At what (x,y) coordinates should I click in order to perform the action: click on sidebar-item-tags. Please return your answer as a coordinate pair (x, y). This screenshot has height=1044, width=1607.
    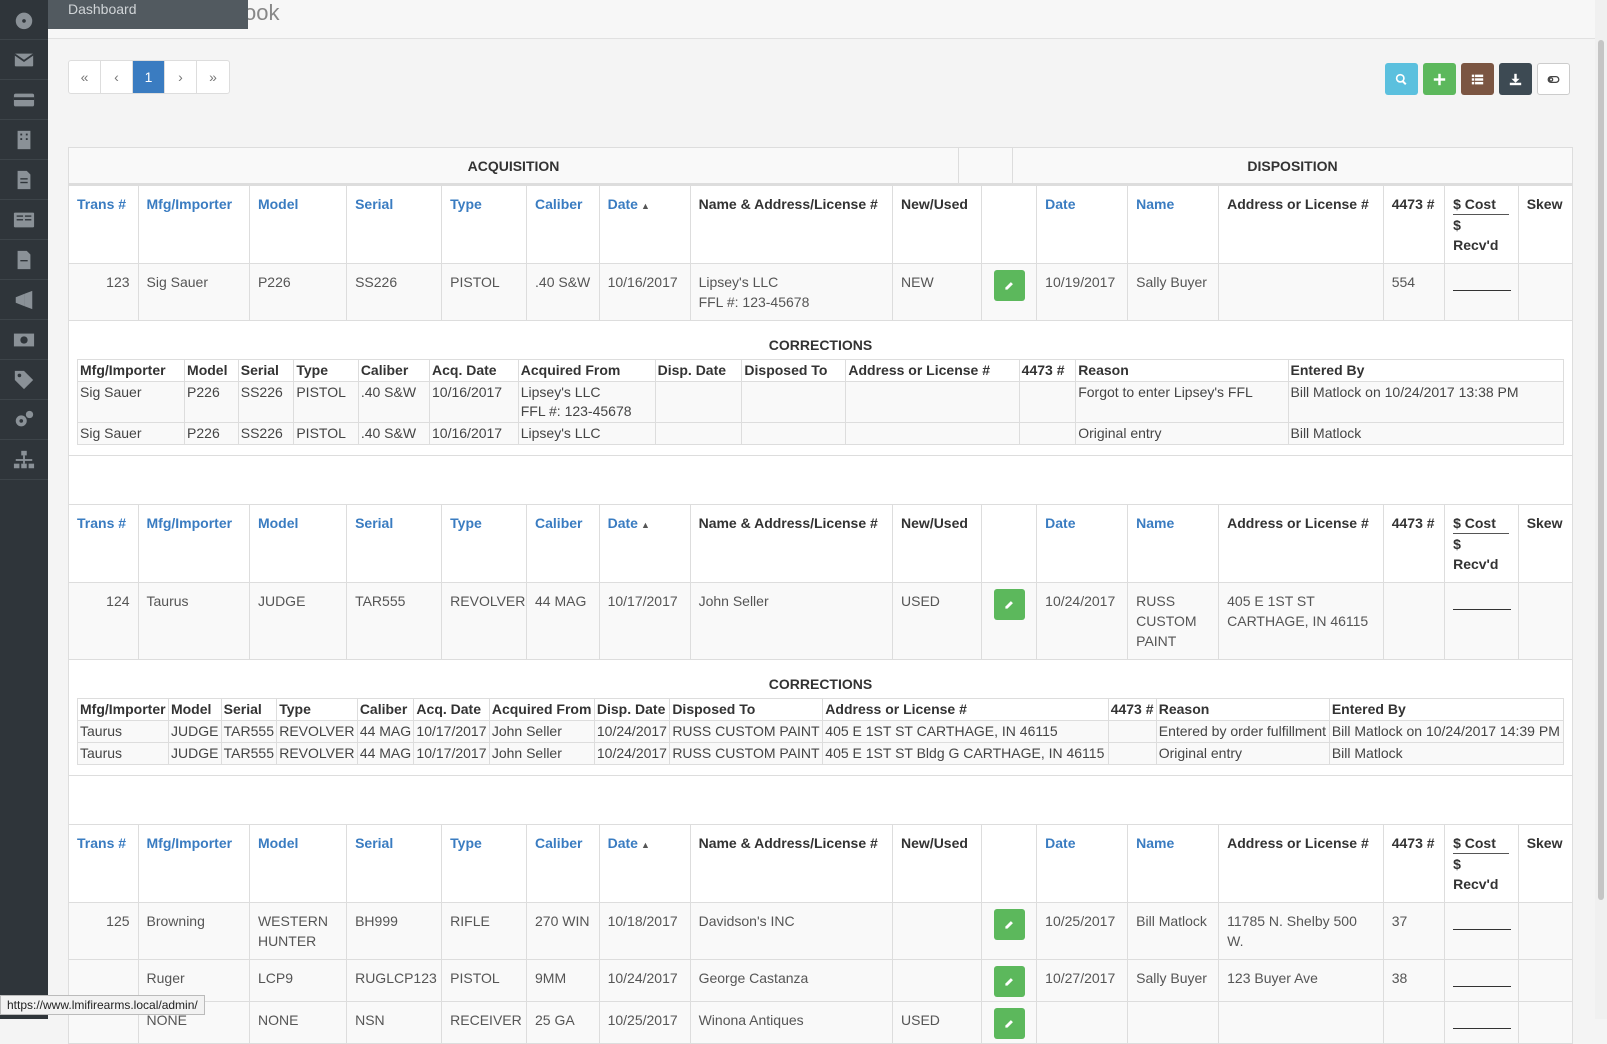
    Looking at the image, I should click on (24, 380).